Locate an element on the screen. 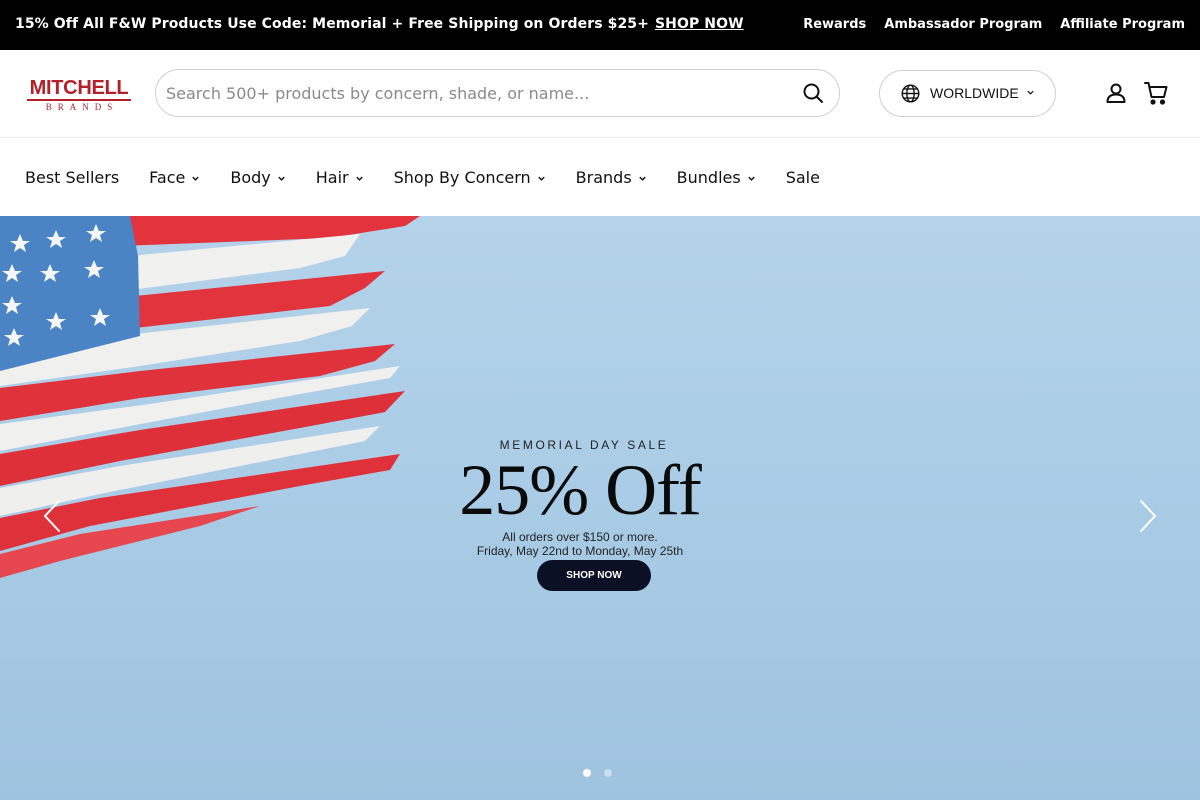 This screenshot has width=1200, height=800. nav-item-body: Body is located at coordinates (257, 177).